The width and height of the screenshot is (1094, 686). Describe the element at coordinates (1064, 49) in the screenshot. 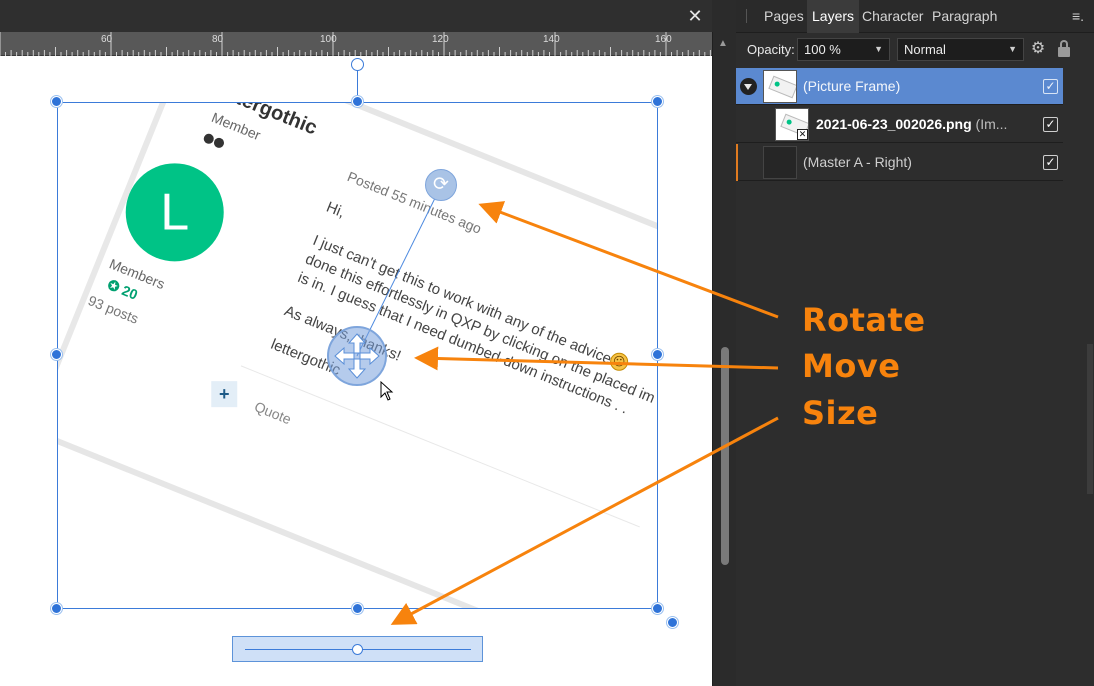

I see `lock-icon` at that location.